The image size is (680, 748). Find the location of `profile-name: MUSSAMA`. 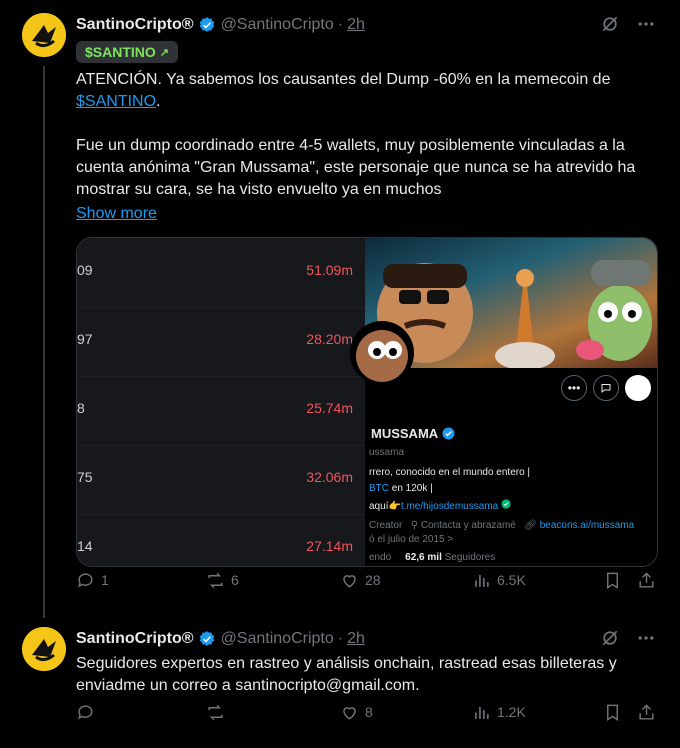

profile-name: MUSSAMA is located at coordinates (413, 433).